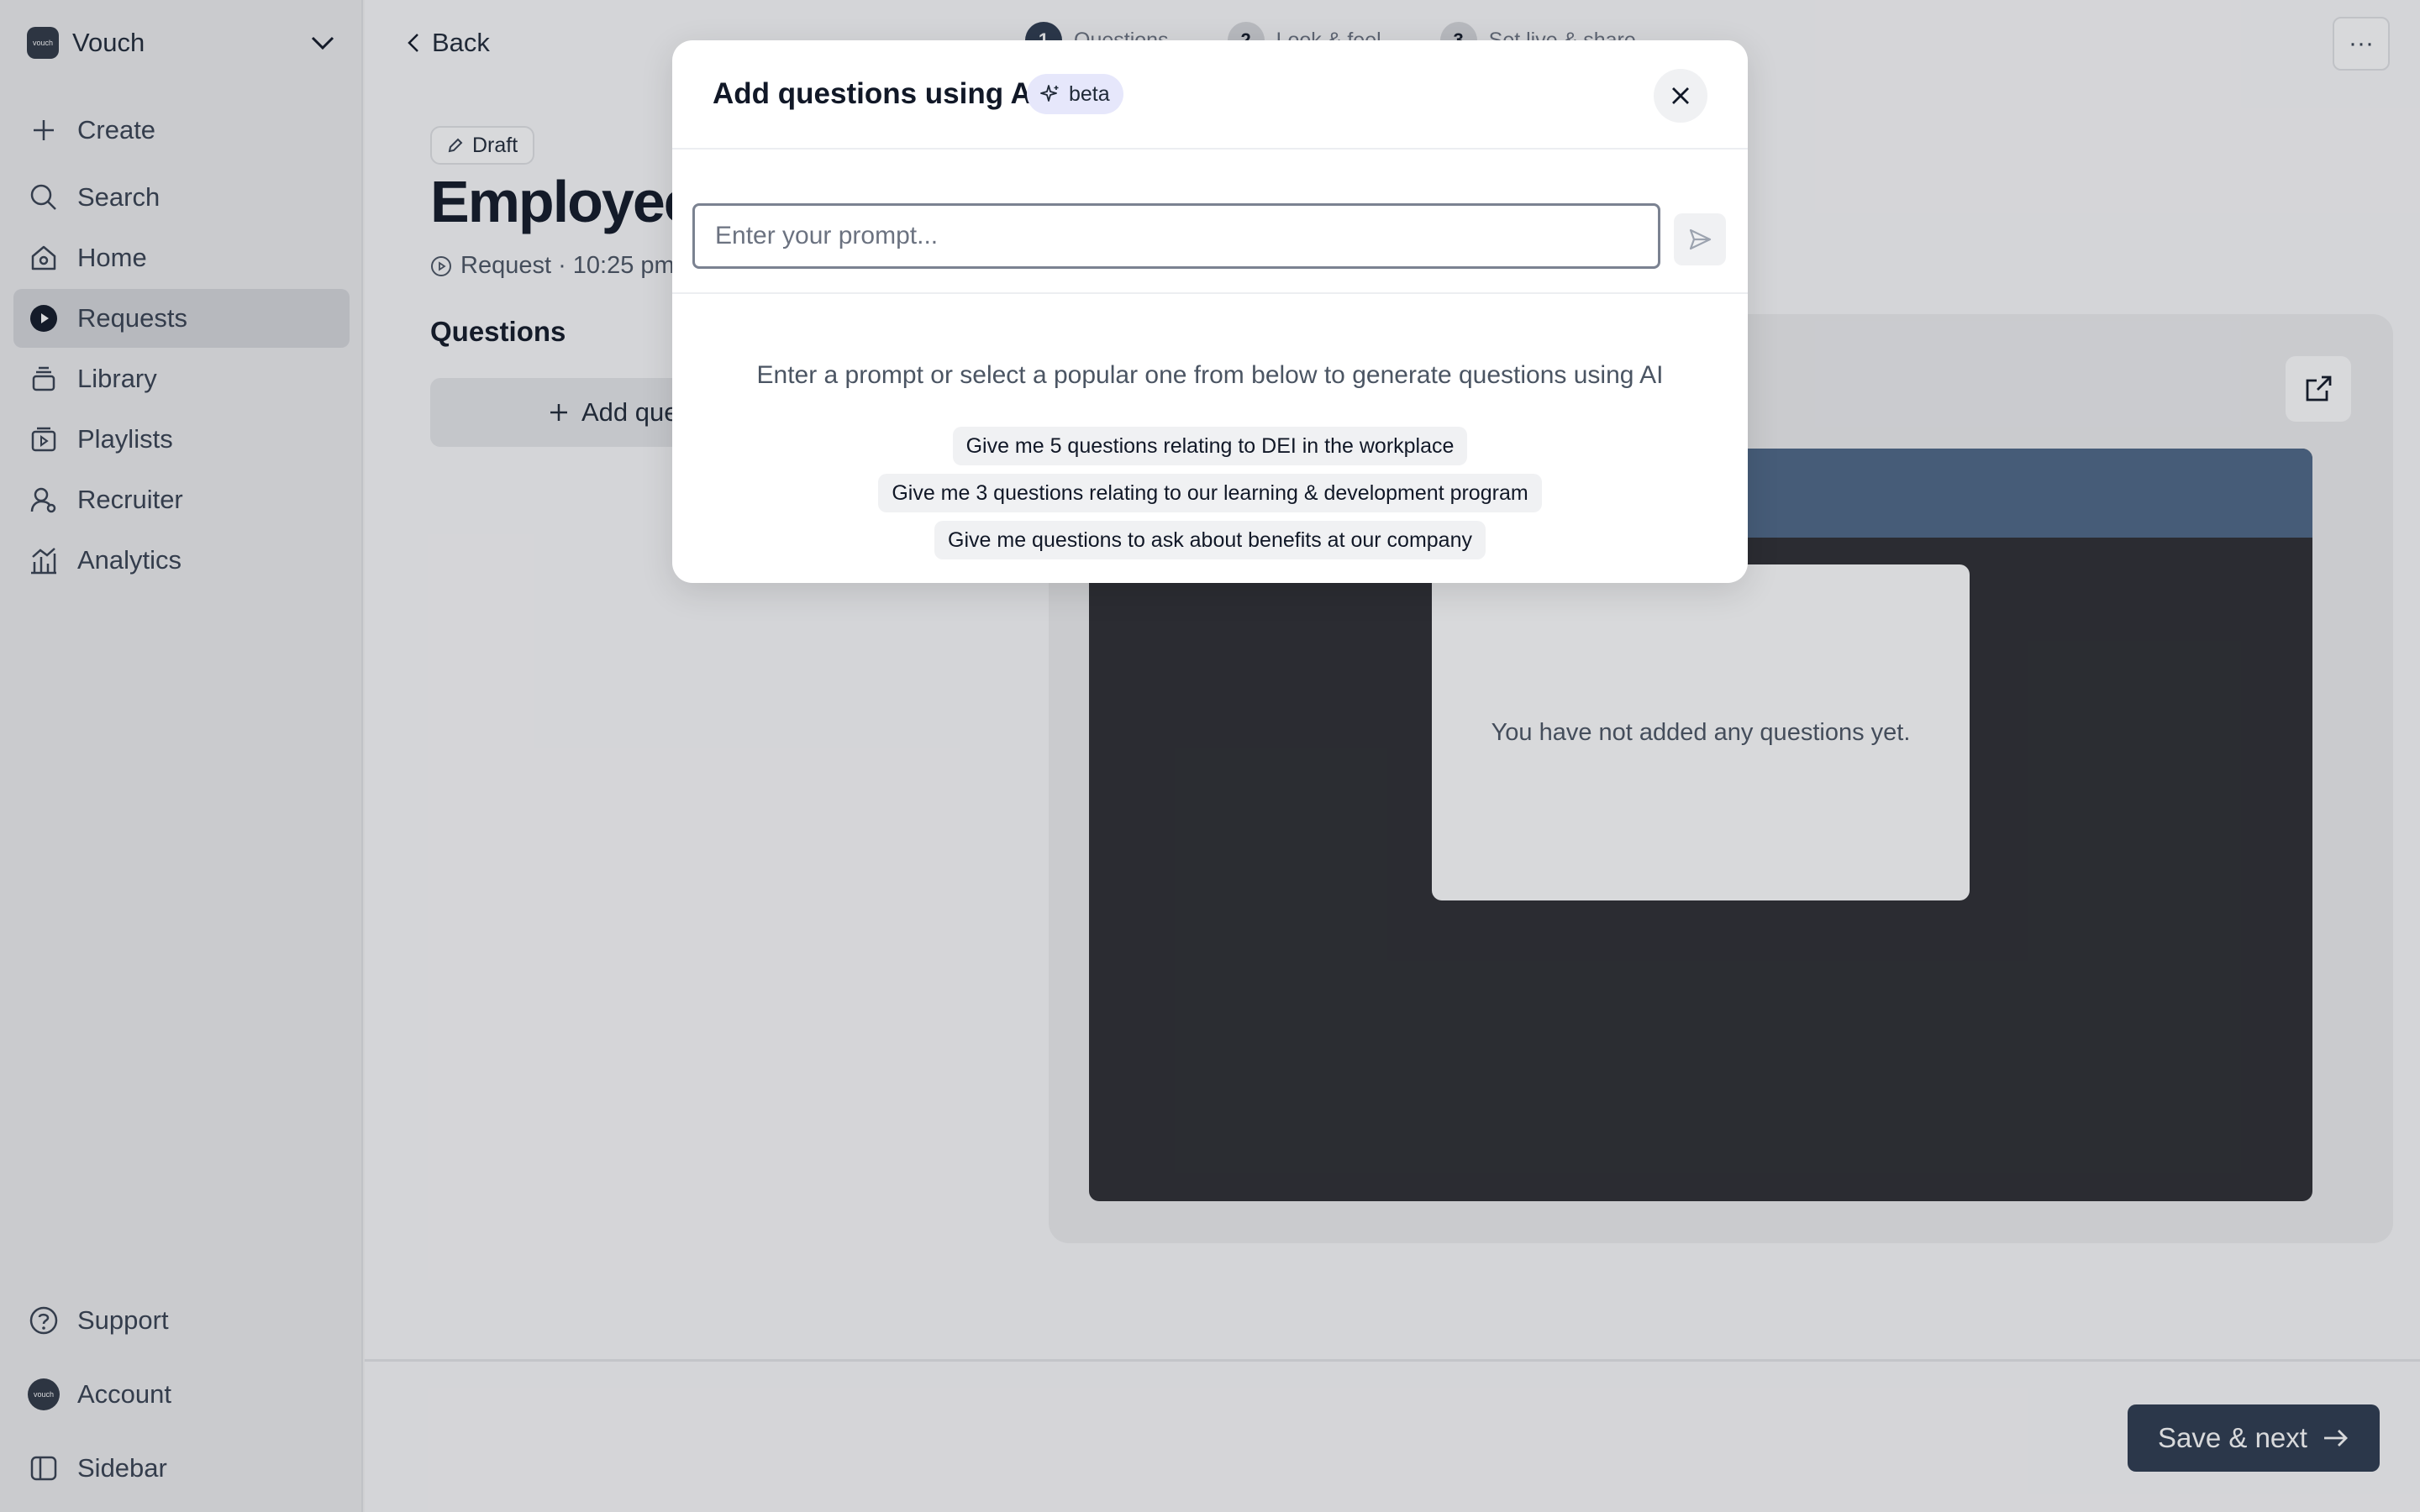 The width and height of the screenshot is (2420, 1512). I want to click on sparkle-icon, so click(1049, 93).